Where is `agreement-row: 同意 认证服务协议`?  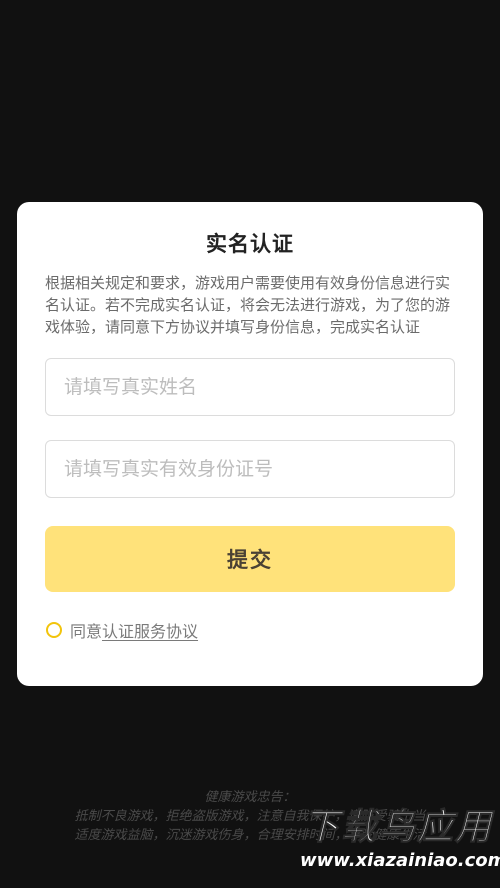 agreement-row: 同意 认证服务协议 is located at coordinates (250, 630).